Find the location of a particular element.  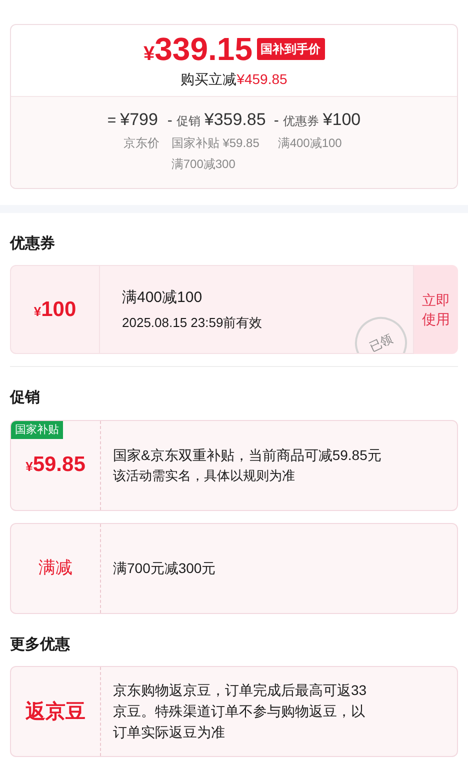

offer-description: 该活动需实名，具体以规则为准 is located at coordinates (204, 475).